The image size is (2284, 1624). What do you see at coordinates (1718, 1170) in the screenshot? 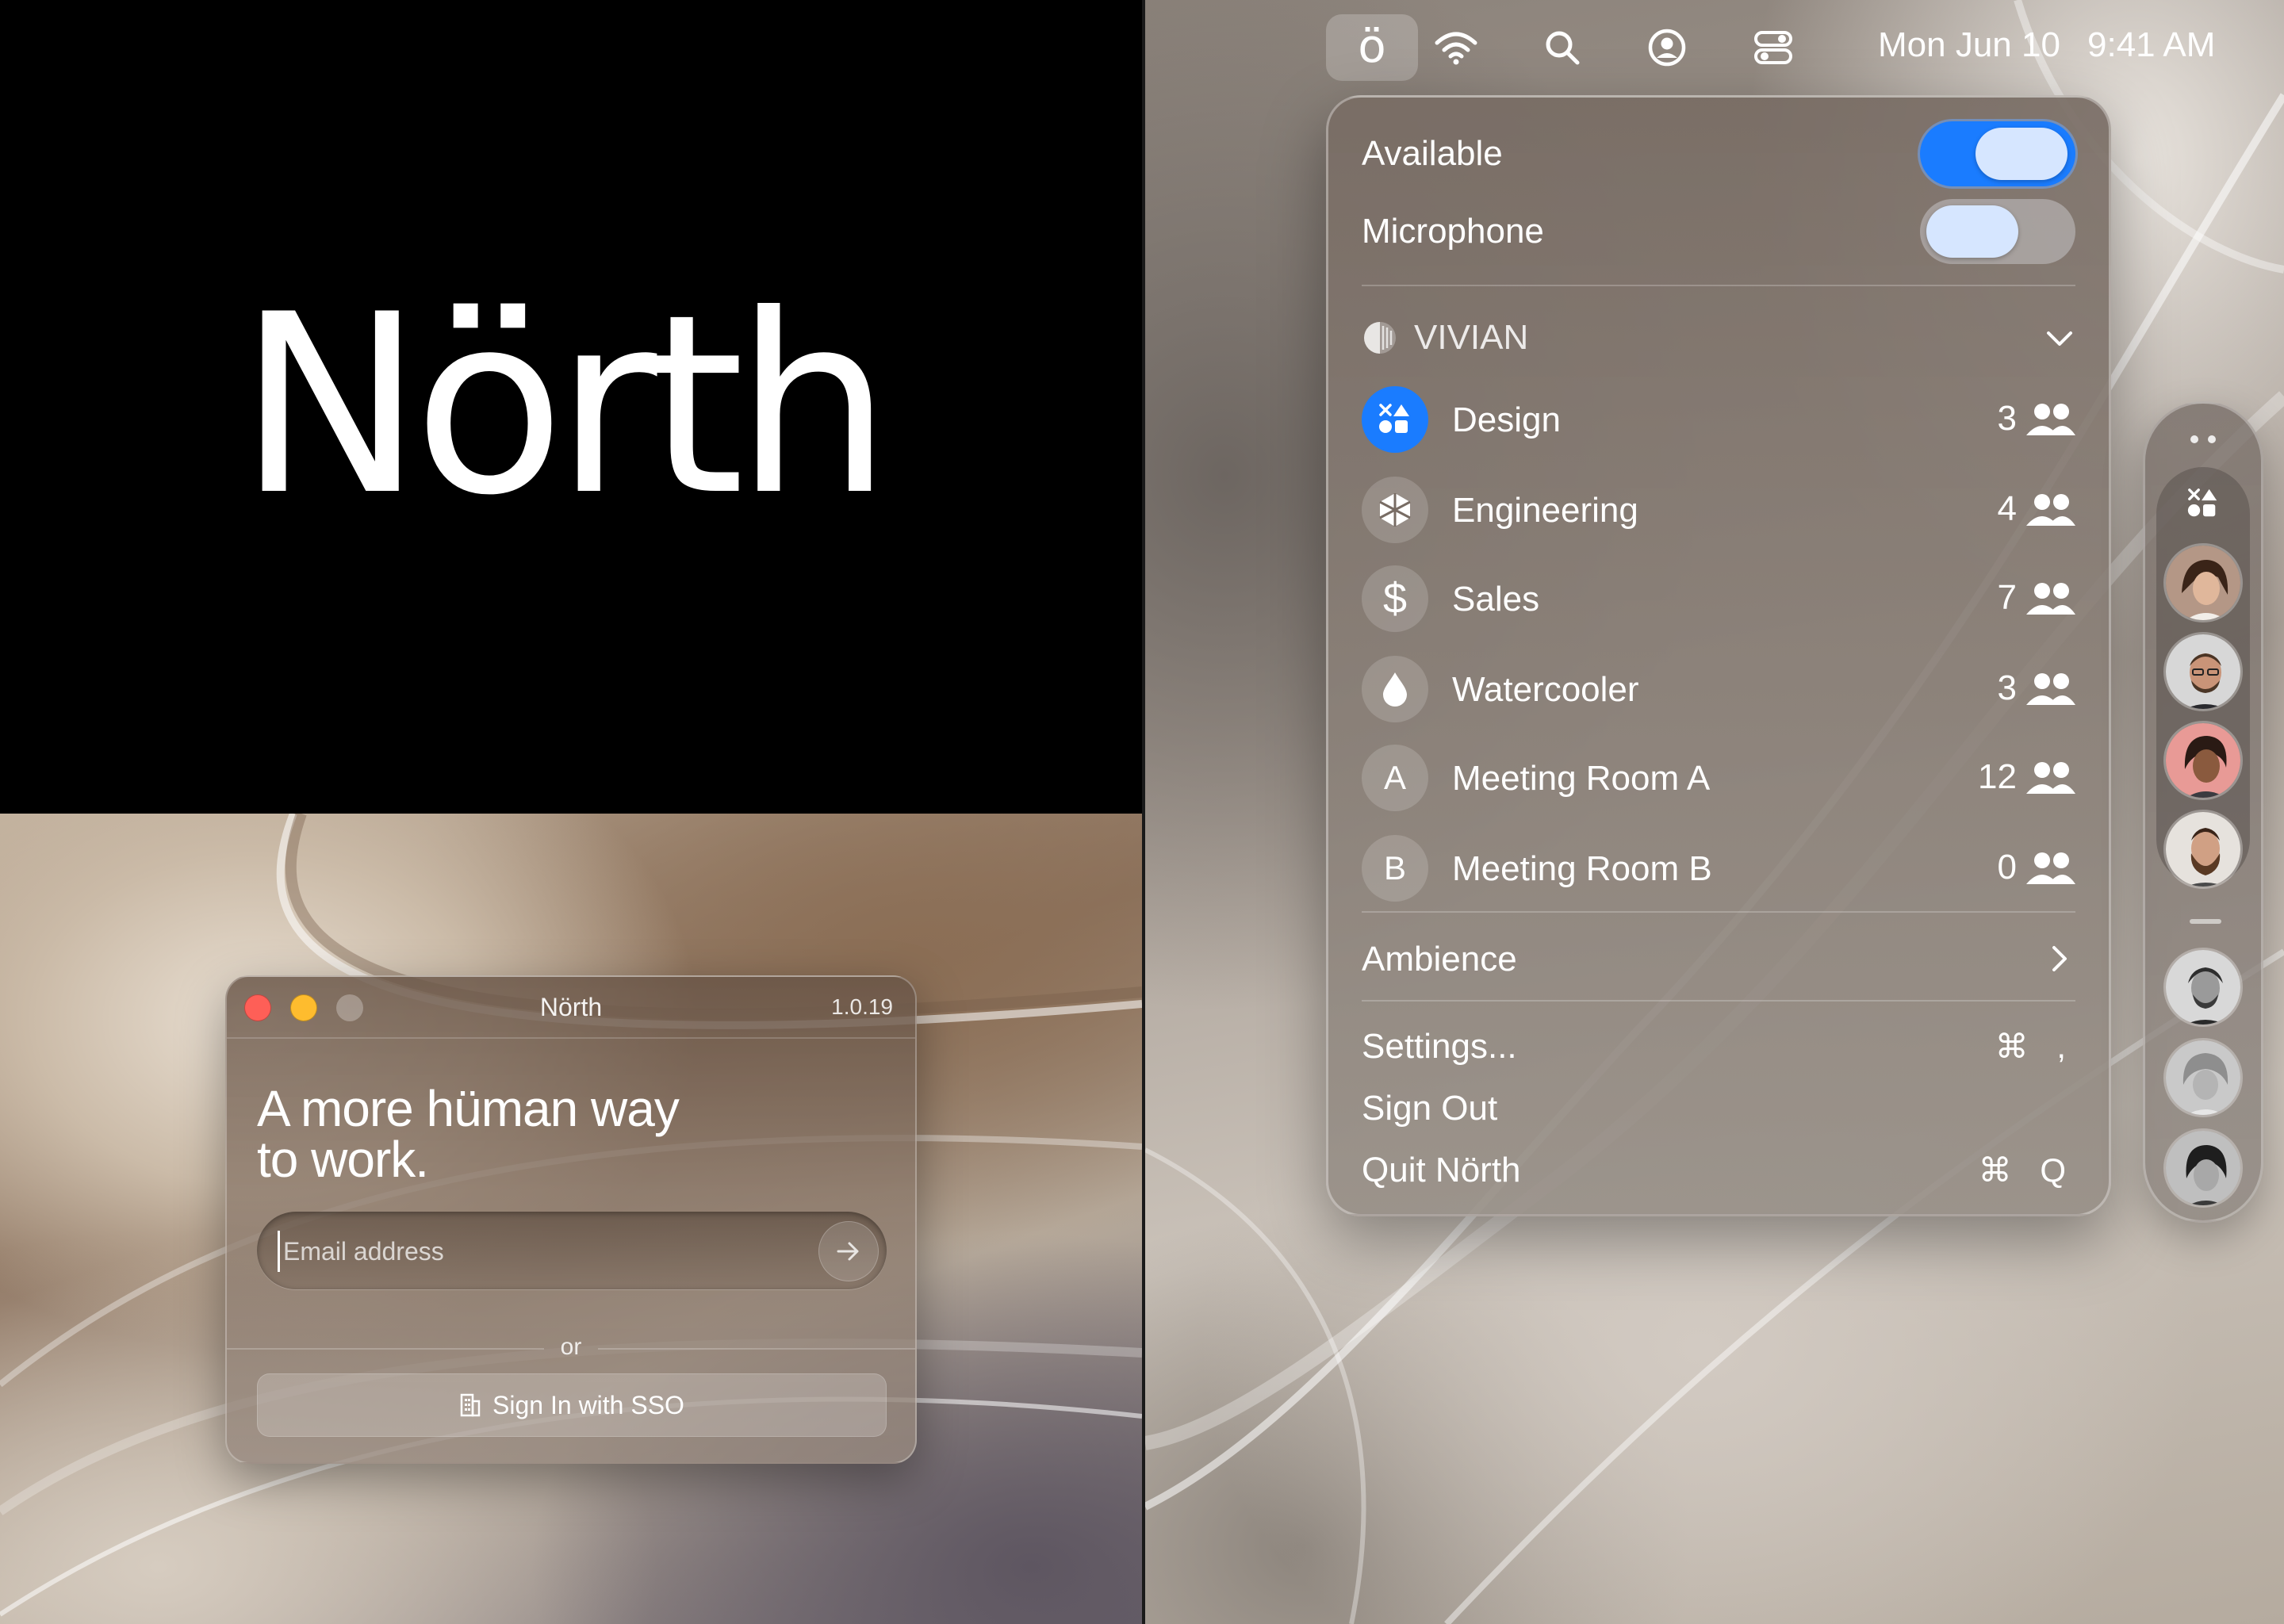
I see `quit-menu-item: Quit Nörth ⌘ Q` at bounding box center [1718, 1170].